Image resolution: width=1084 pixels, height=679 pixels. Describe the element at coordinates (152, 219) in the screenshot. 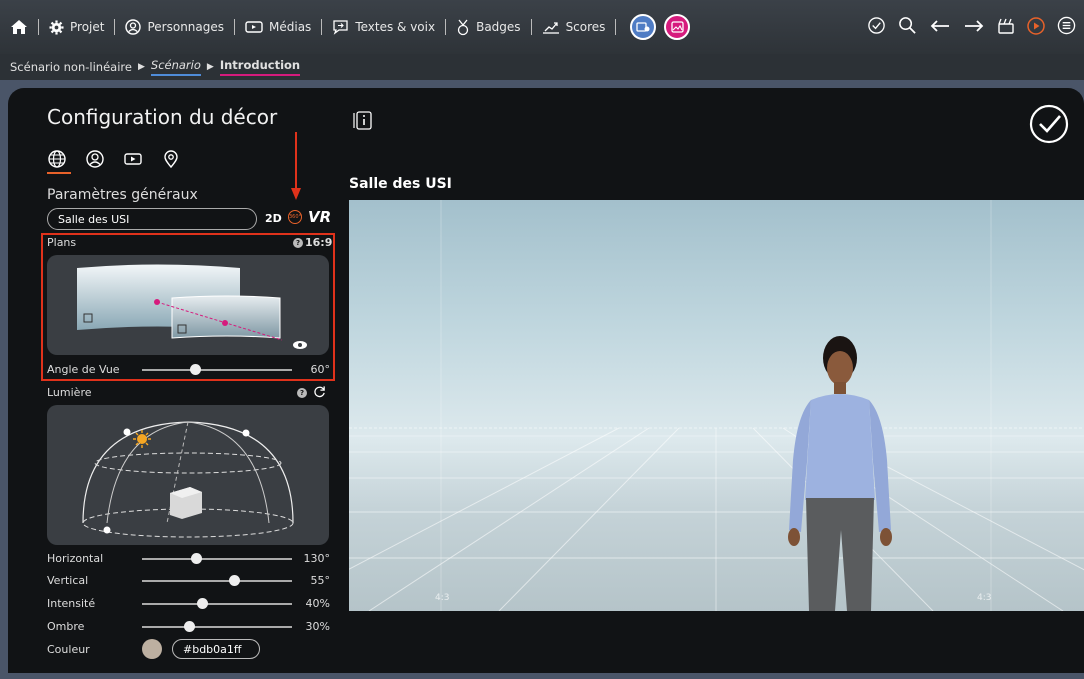

I see `decor-name-input` at that location.